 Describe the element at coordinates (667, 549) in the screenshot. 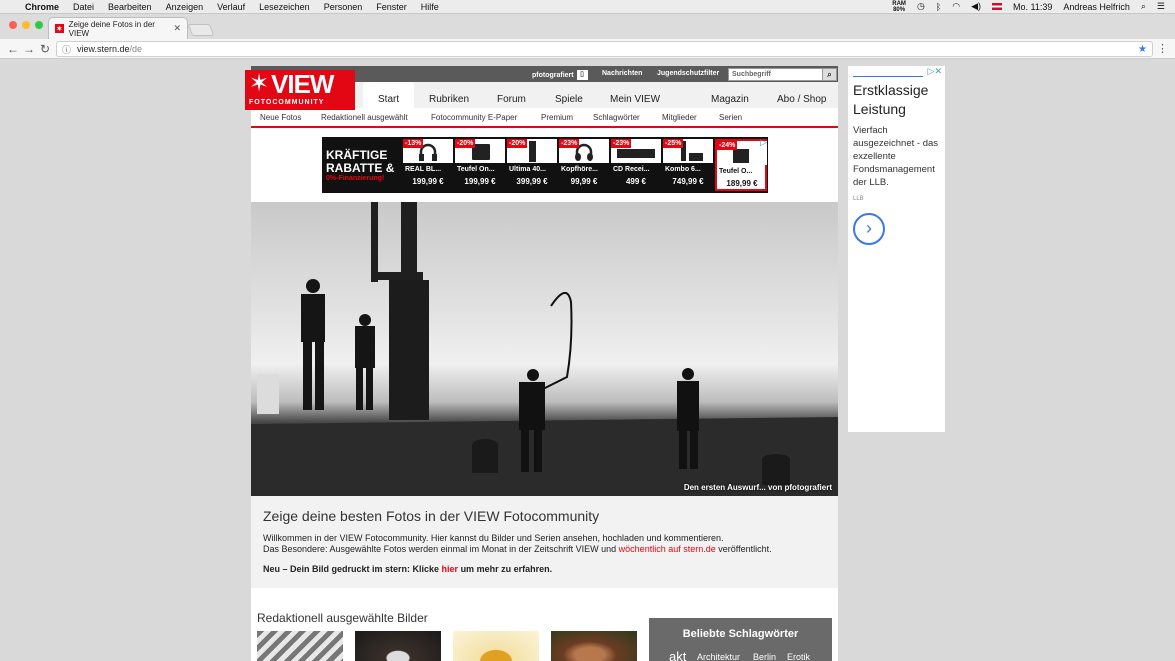

I see `stern-weekly-link: wöchentlich auf stern.de` at that location.